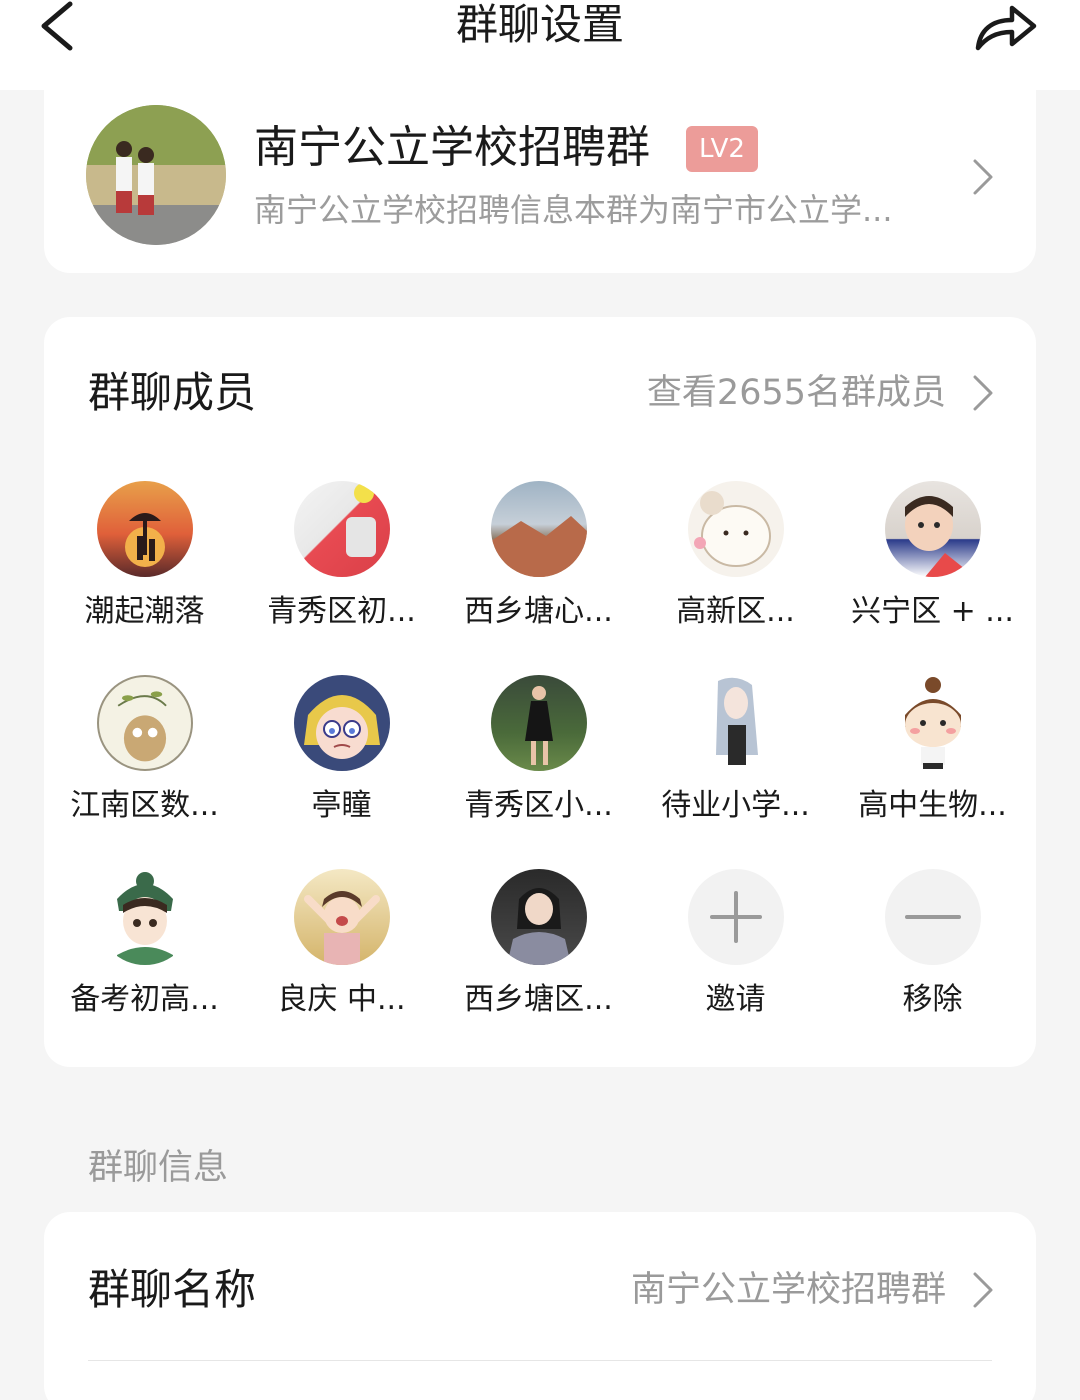 The width and height of the screenshot is (1080, 1400). I want to click on group-name-row-value: 南宁公立学校招聘群, so click(788, 1290).